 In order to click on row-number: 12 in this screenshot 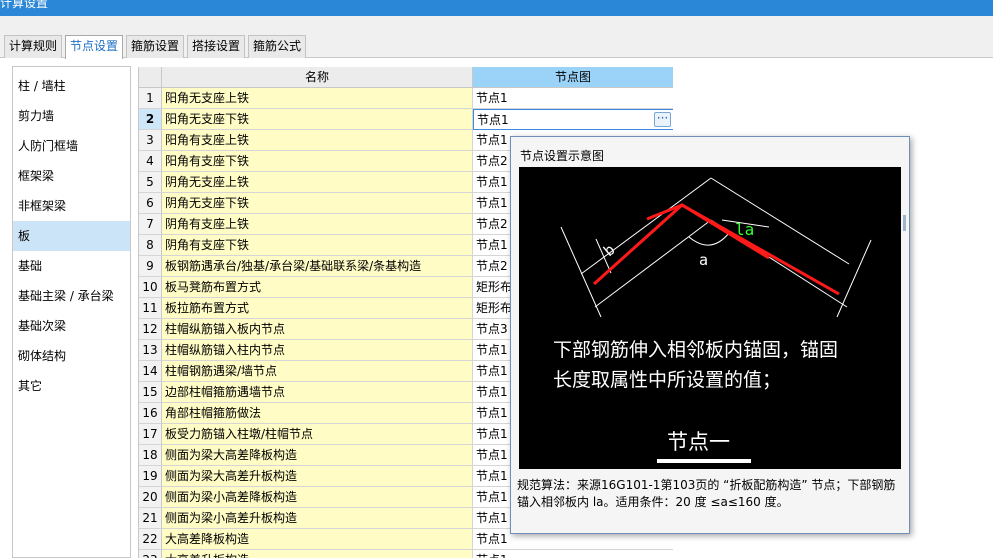, I will do `click(150, 329)`.